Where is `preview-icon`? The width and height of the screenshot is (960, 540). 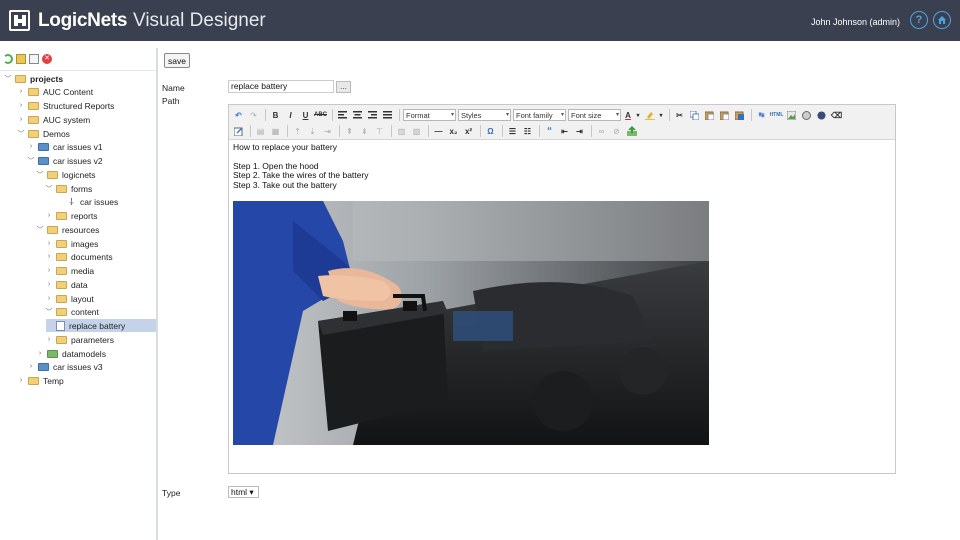
preview-icon is located at coordinates (806, 115).